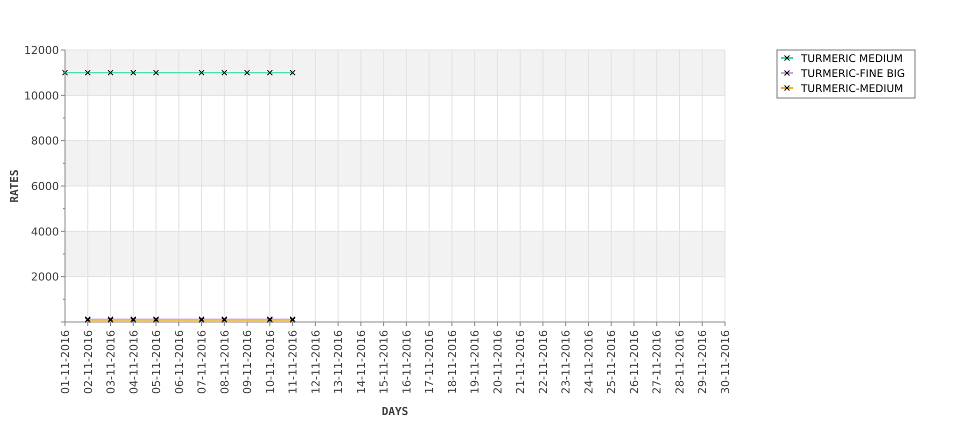  Describe the element at coordinates (543, 362) in the screenshot. I see `x-tick-label: 22-11-2016` at that location.